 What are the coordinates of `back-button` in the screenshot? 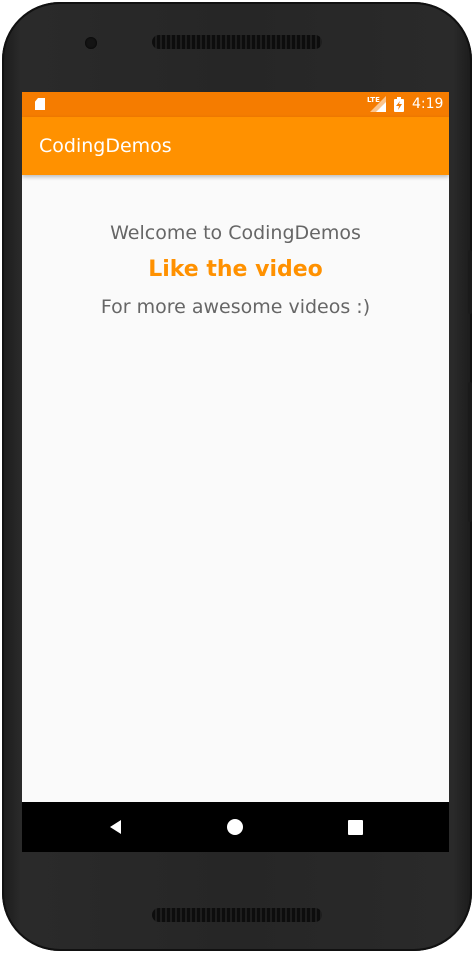 It's located at (116, 827).